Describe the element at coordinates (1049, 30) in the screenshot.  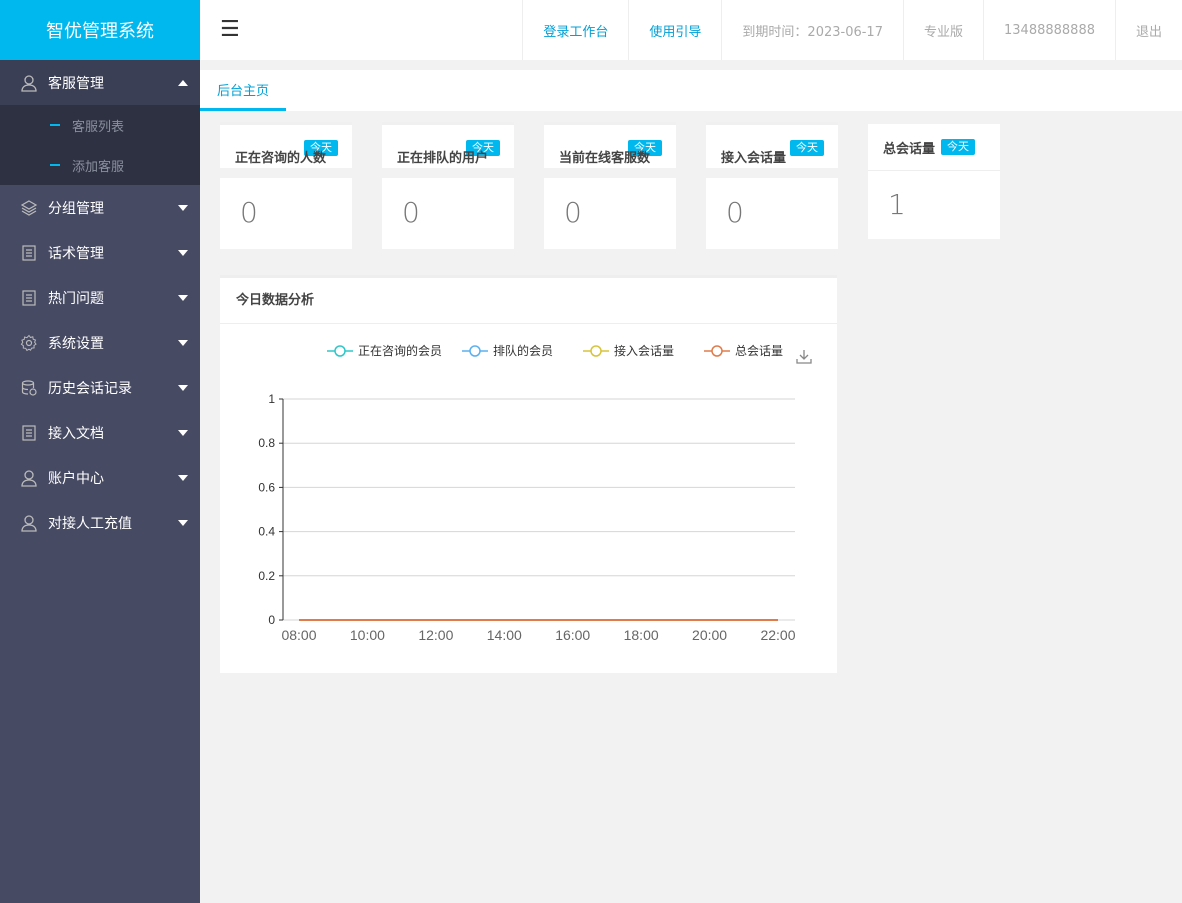
I see `nav-phone: 13488888888` at that location.